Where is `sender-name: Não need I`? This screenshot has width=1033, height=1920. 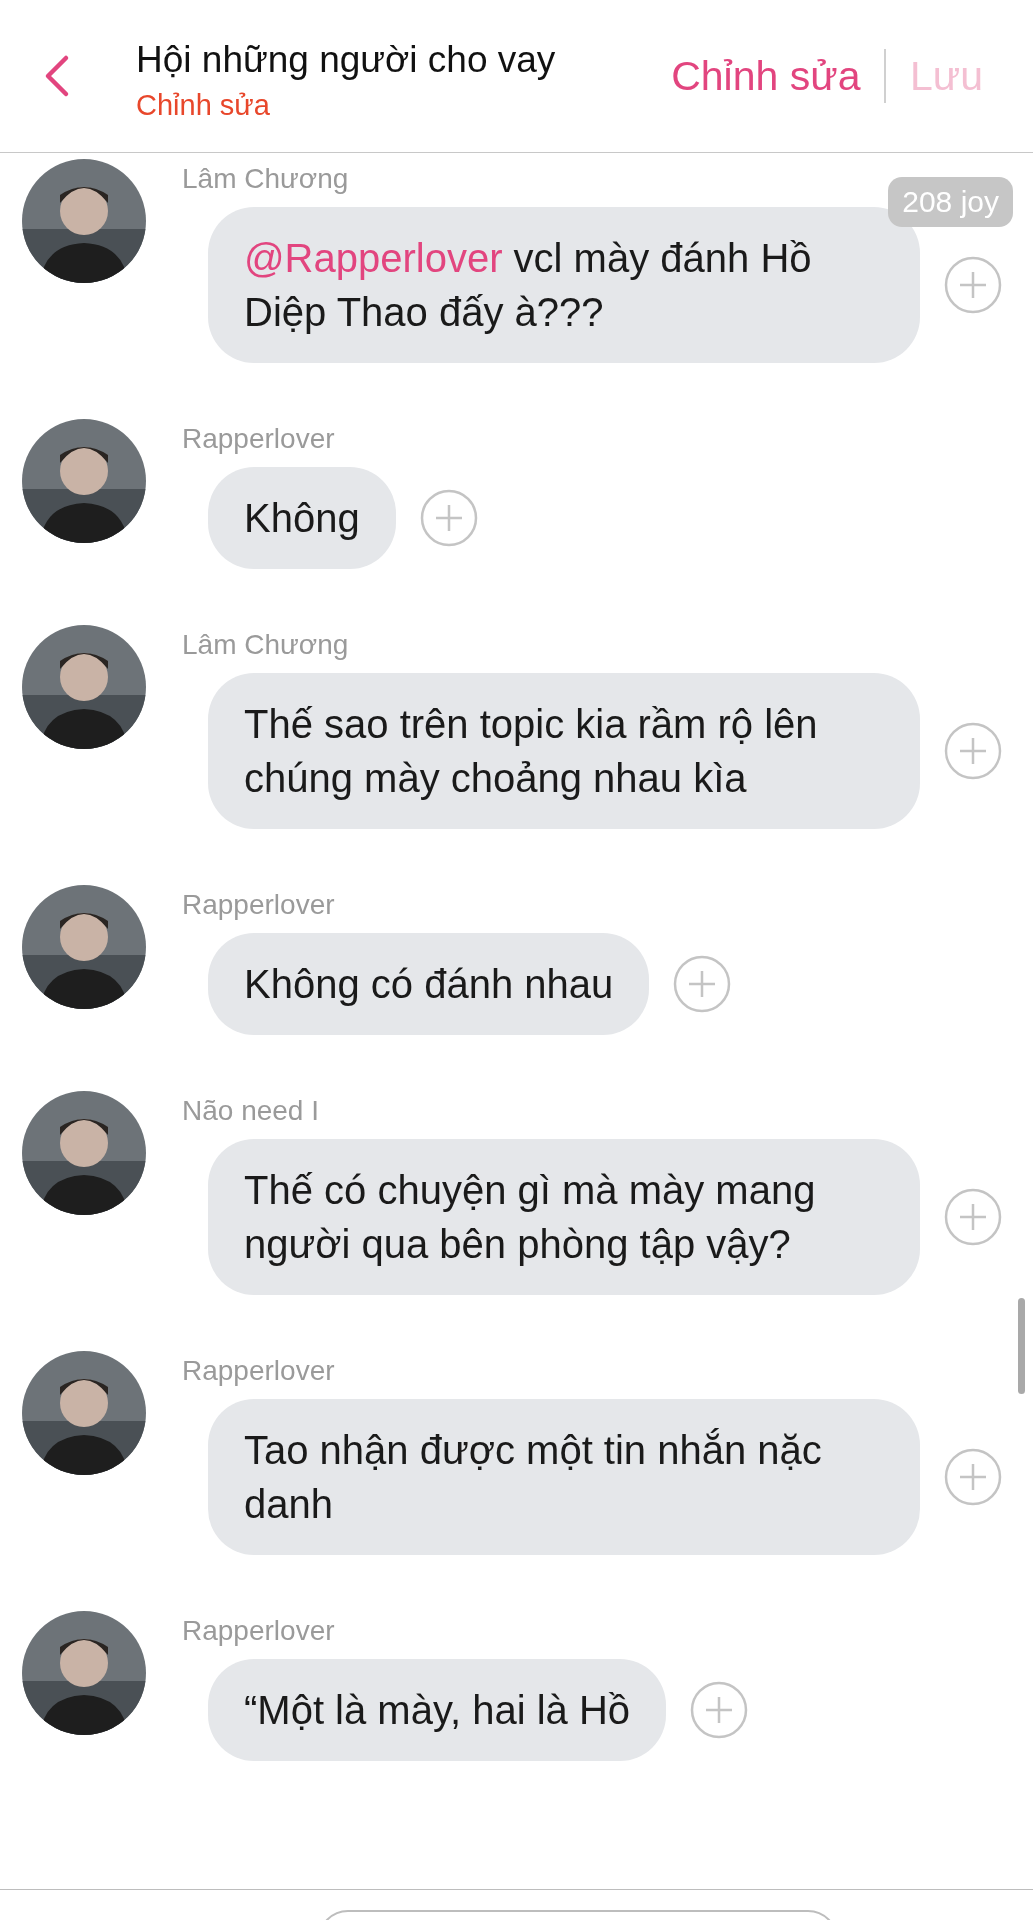 sender-name: Não need I is located at coordinates (250, 1111).